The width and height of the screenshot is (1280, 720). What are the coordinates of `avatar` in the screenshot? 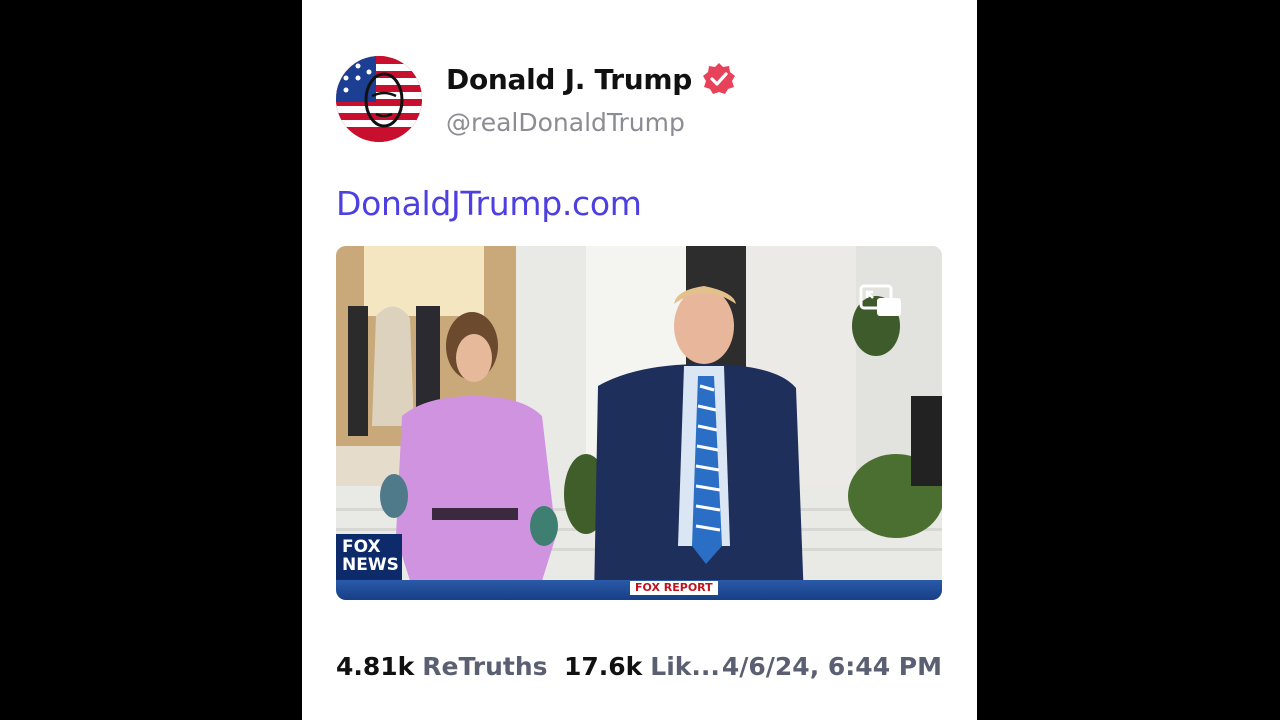 It's located at (379, 99).